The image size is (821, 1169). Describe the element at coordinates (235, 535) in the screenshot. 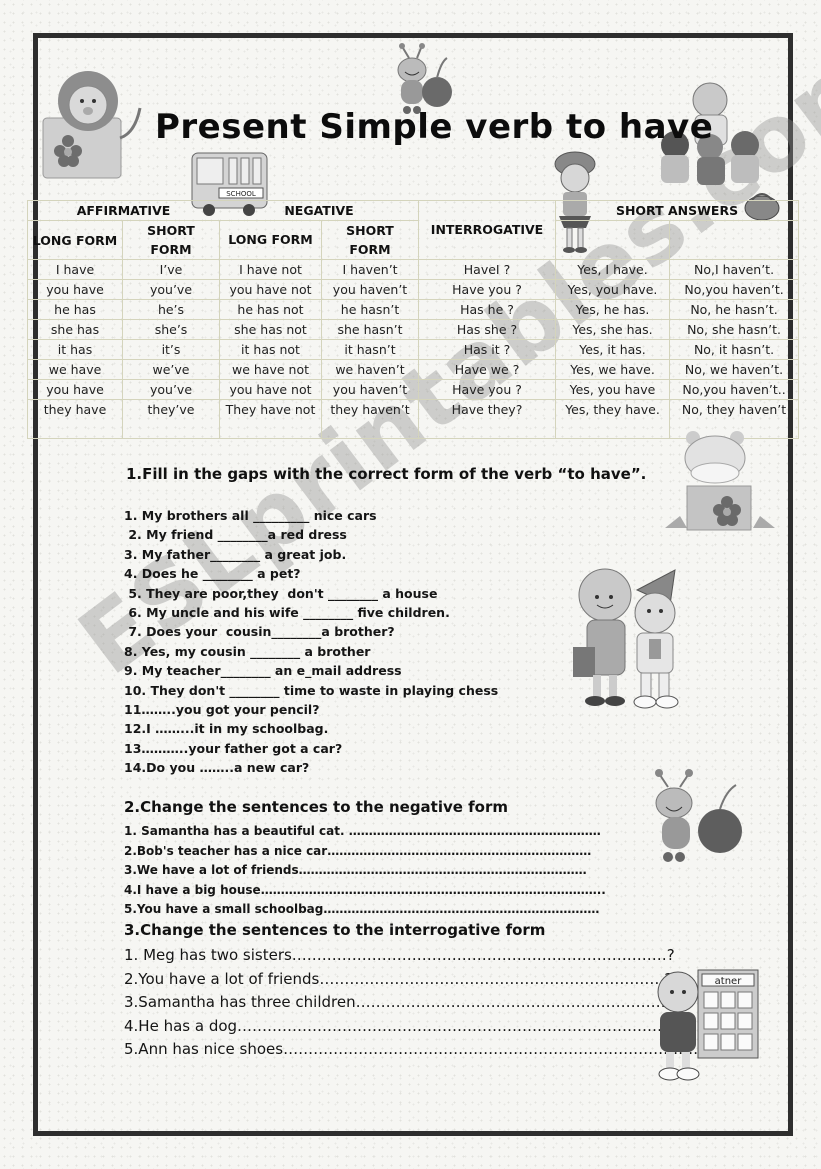

I see `exercise-item: 2. My friend ________a red dress` at that location.